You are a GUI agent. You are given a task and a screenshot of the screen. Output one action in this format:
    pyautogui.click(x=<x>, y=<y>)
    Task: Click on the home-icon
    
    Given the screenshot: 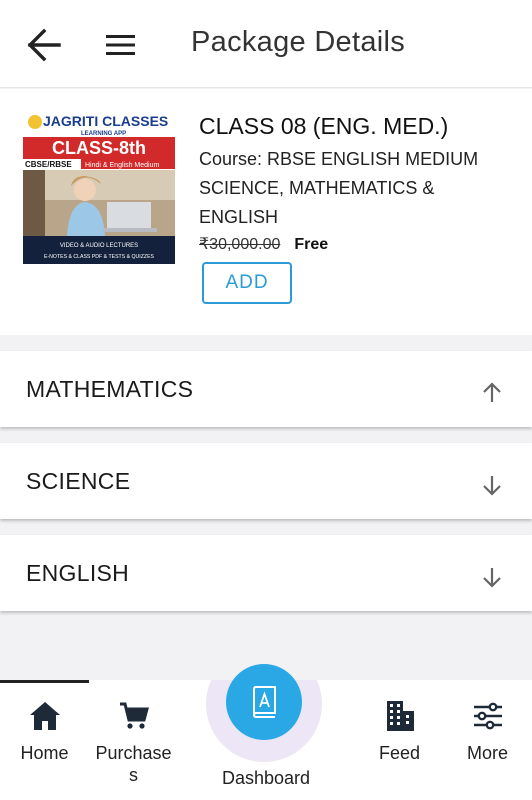 What is the action you would take?
    pyautogui.click(x=45, y=716)
    